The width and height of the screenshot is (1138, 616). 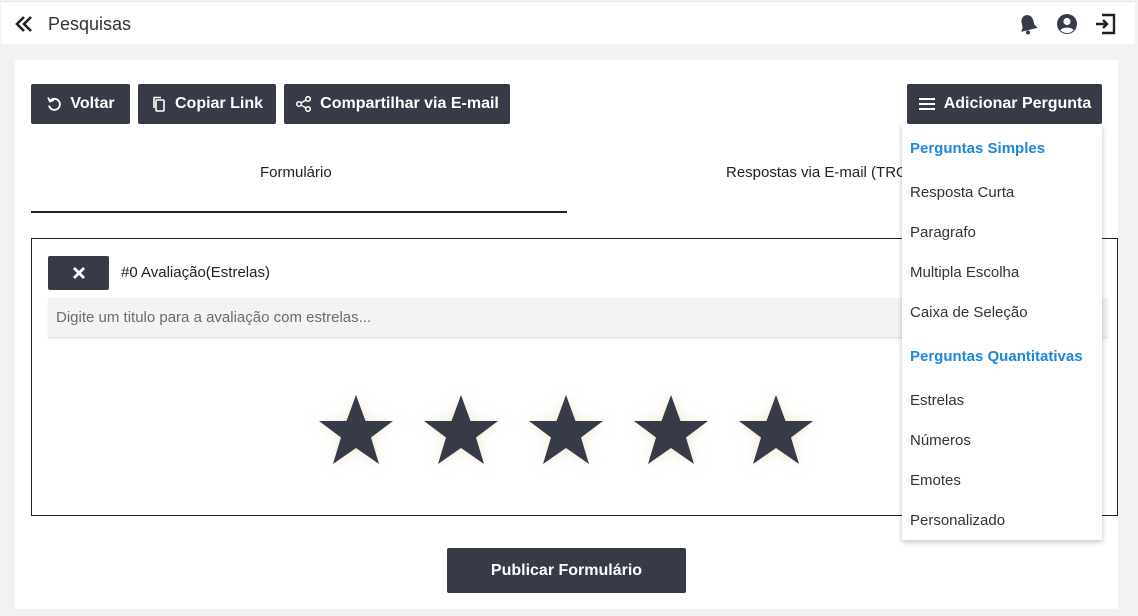 I want to click on copy-link-label: Copiar Link, so click(x=218, y=103).